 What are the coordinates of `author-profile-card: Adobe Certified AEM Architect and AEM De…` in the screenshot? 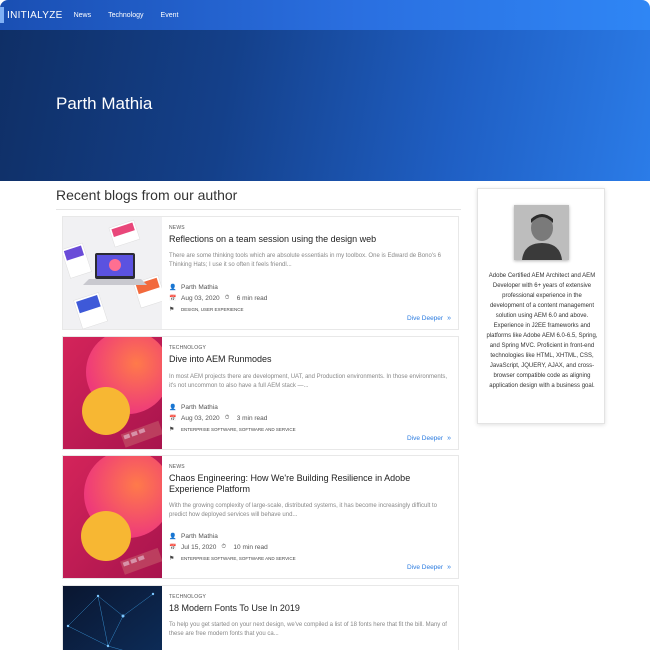 It's located at (541, 306).